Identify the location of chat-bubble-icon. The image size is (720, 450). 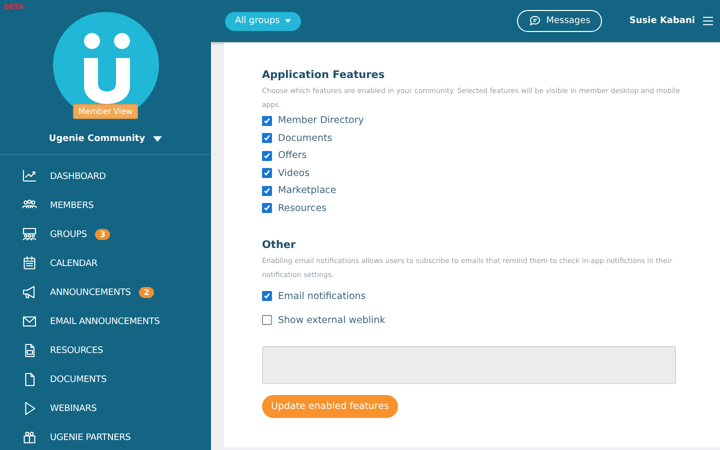
(535, 21).